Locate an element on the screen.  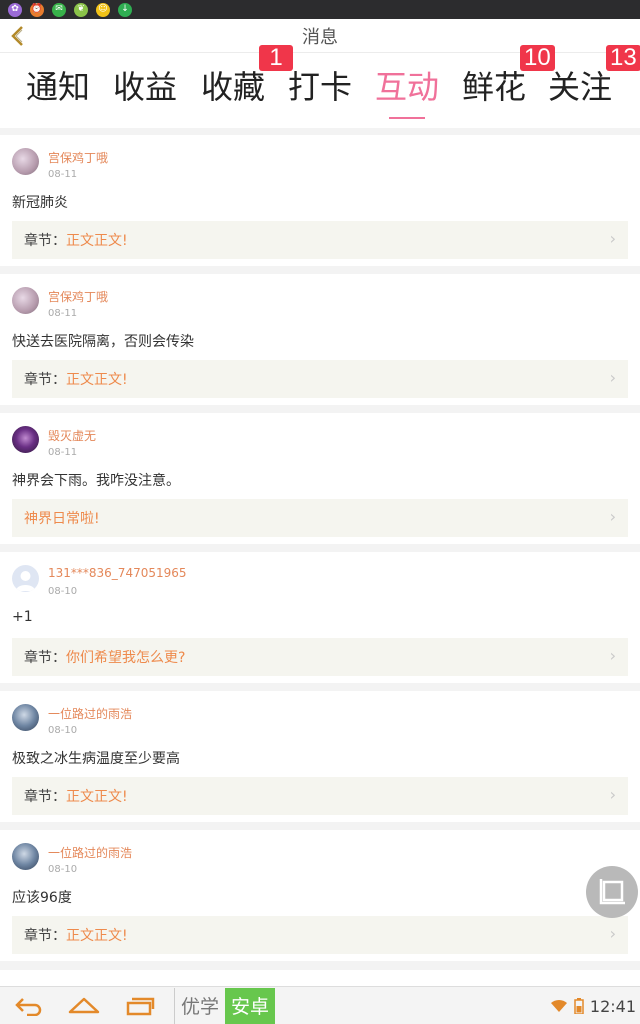
nav-back-button is located at coordinates (28, 1005).